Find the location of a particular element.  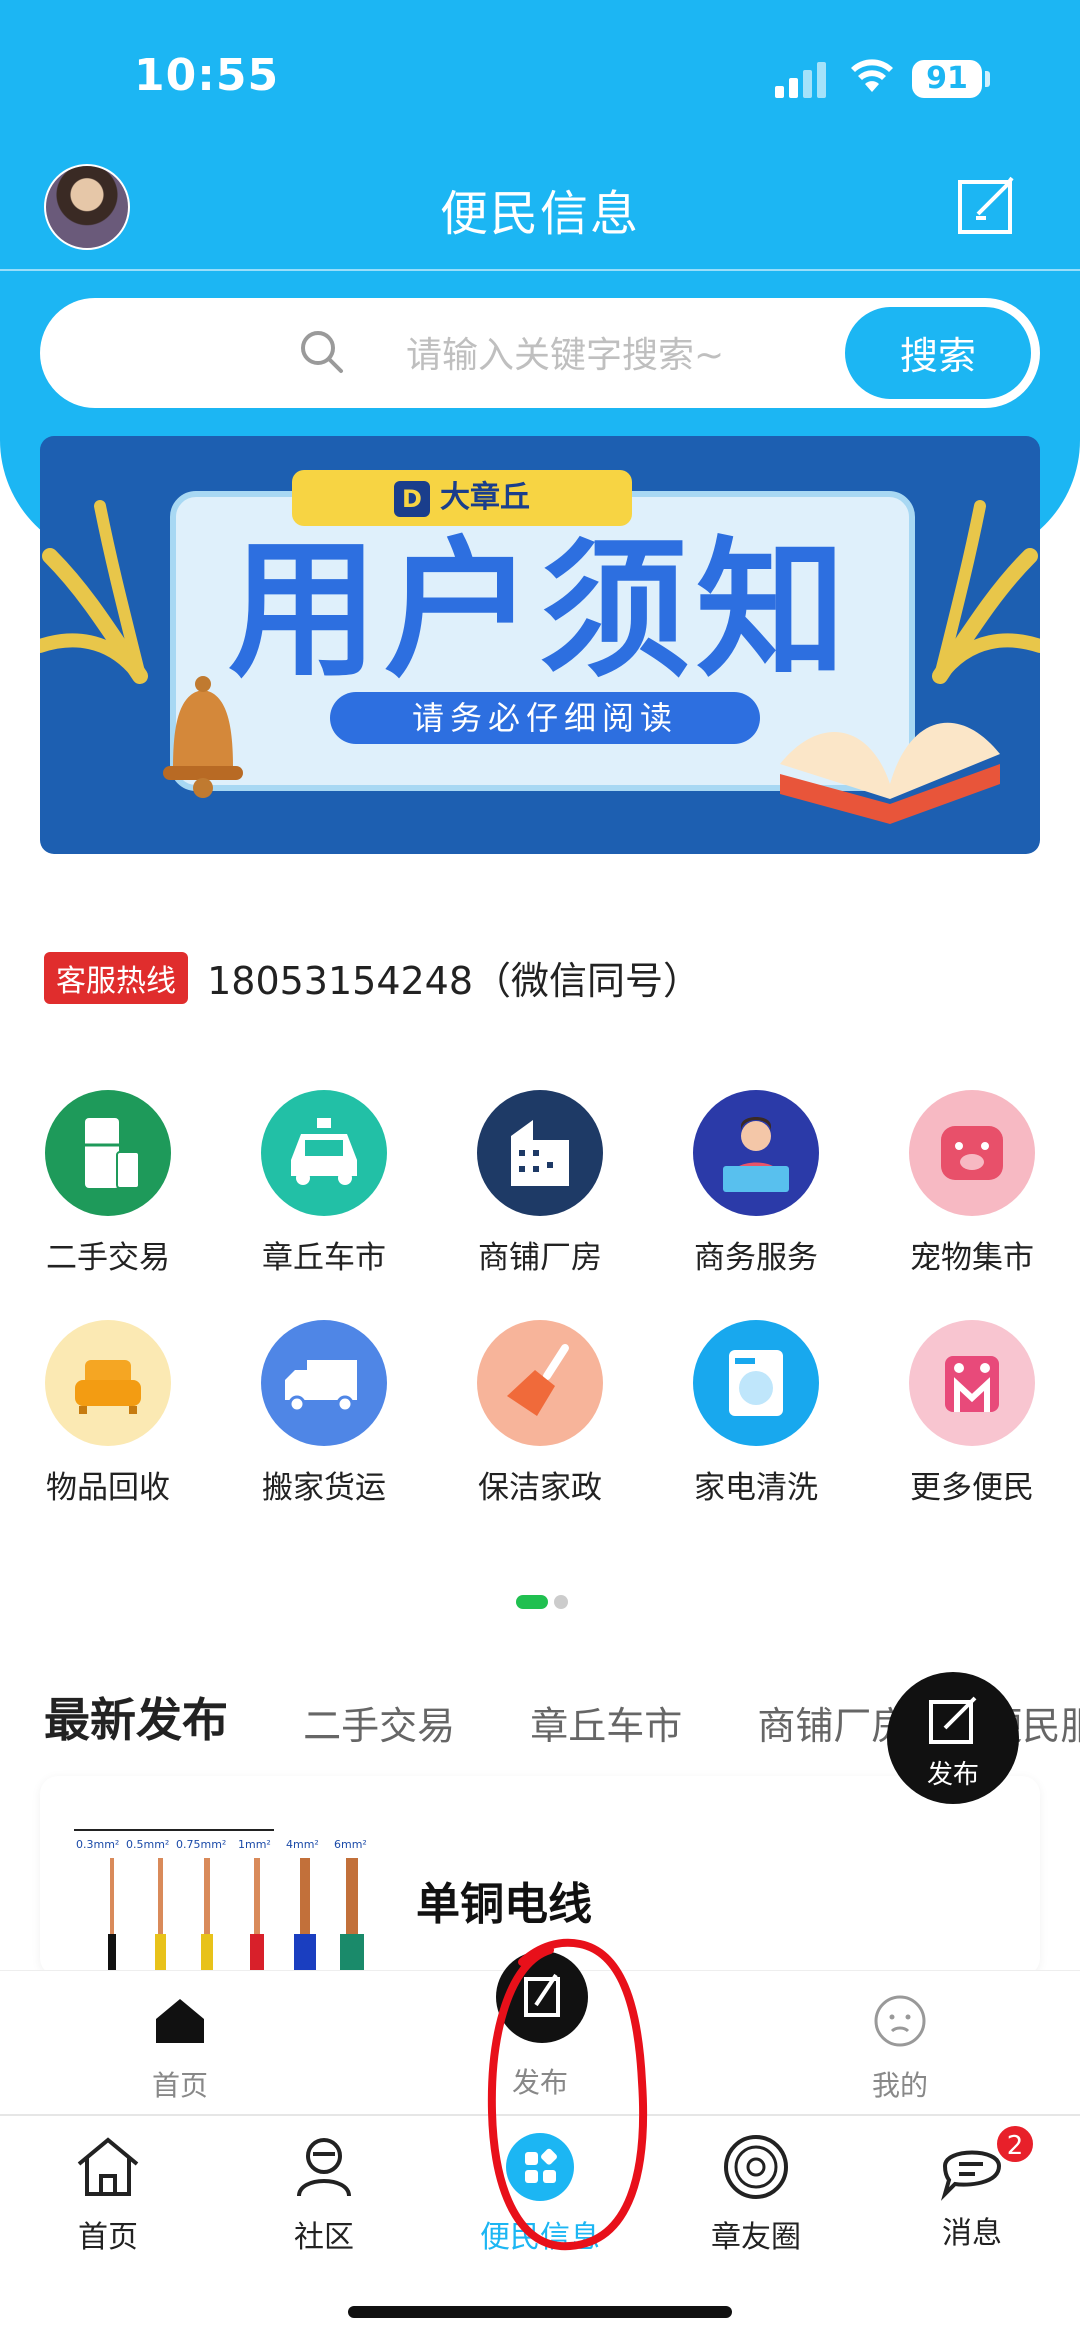

category-label: 更多便民 is located at coordinates (972, 1488).